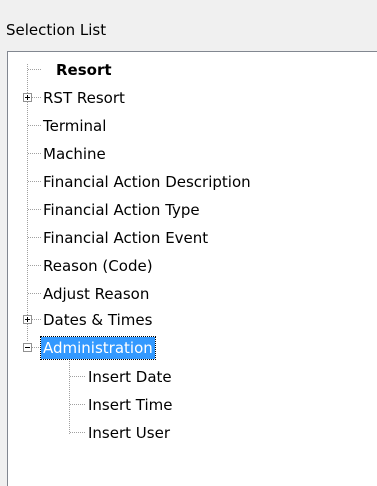 The image size is (377, 486). Describe the element at coordinates (74, 126) in the screenshot. I see `tree-node-terminal: Terminal` at that location.